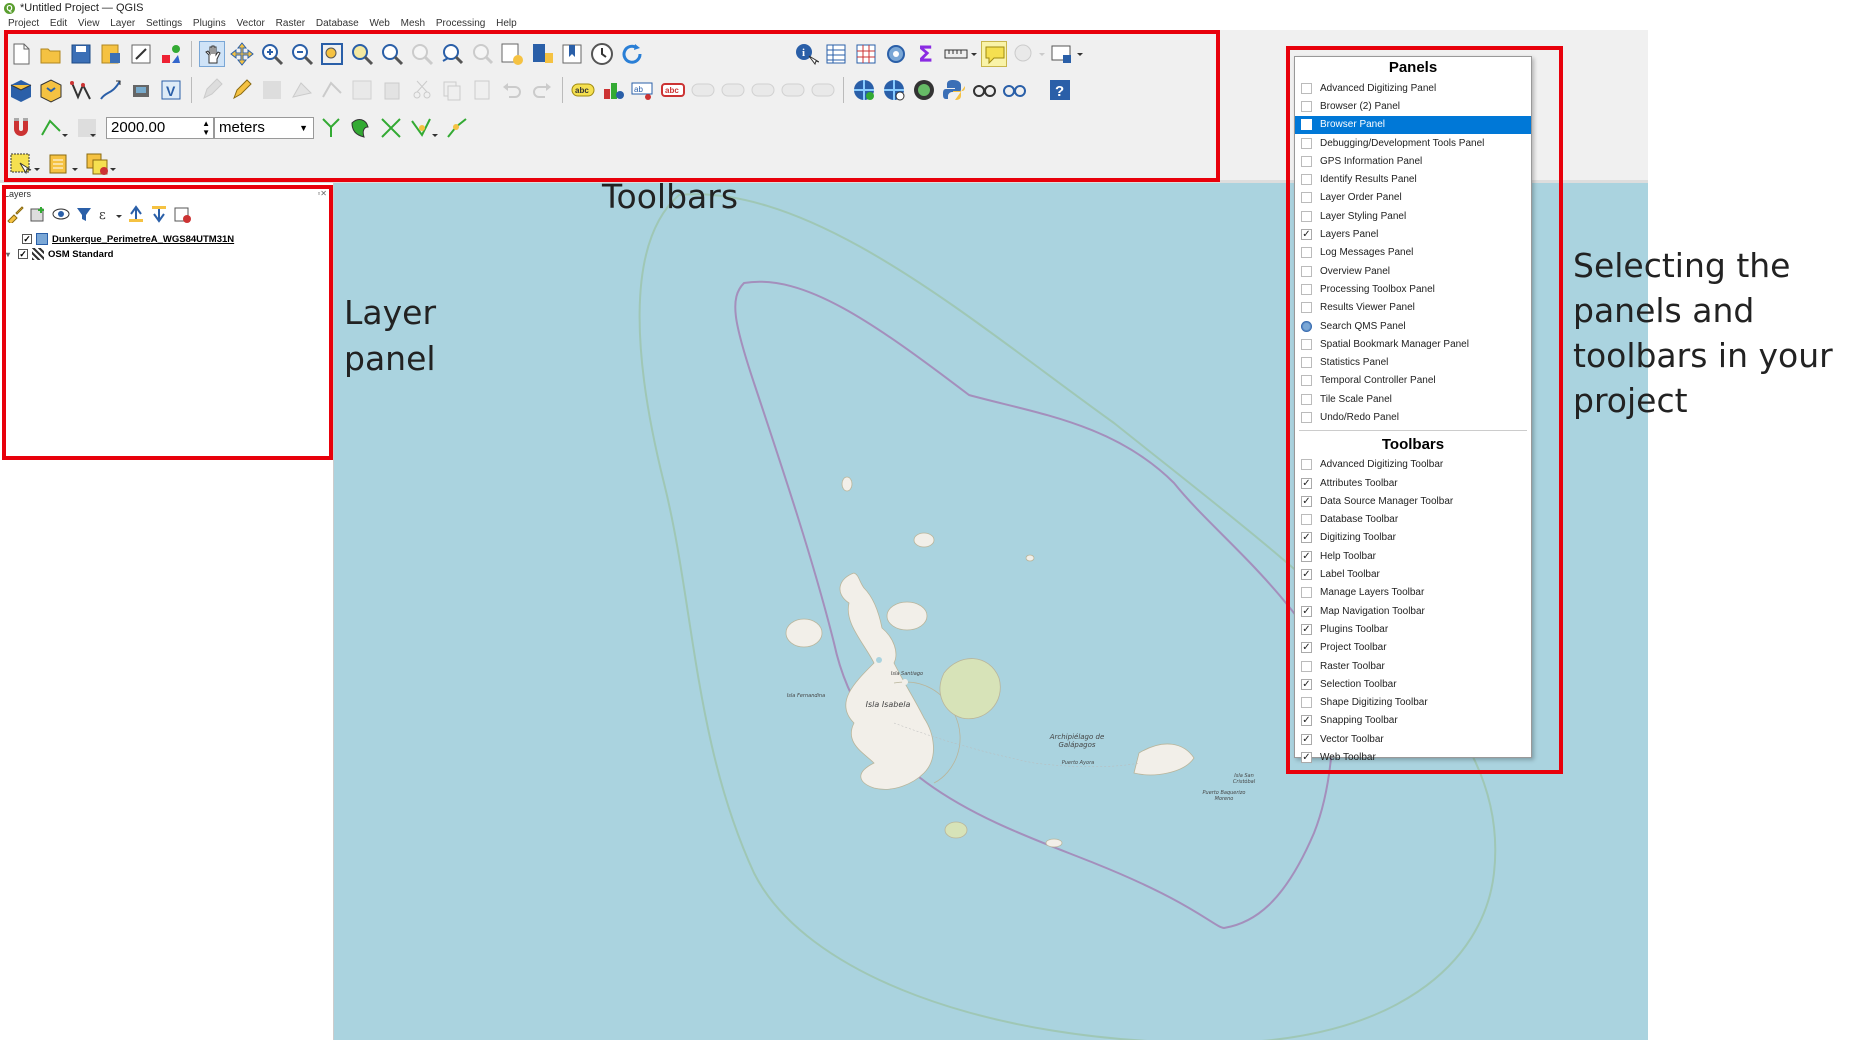 The height and width of the screenshot is (1040, 1875). Describe the element at coordinates (806, 696) in the screenshot. I see `map-label: Isla Fernandina` at that location.